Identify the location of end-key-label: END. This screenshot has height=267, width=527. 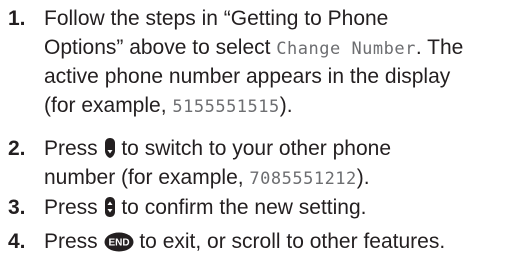
(118, 243).